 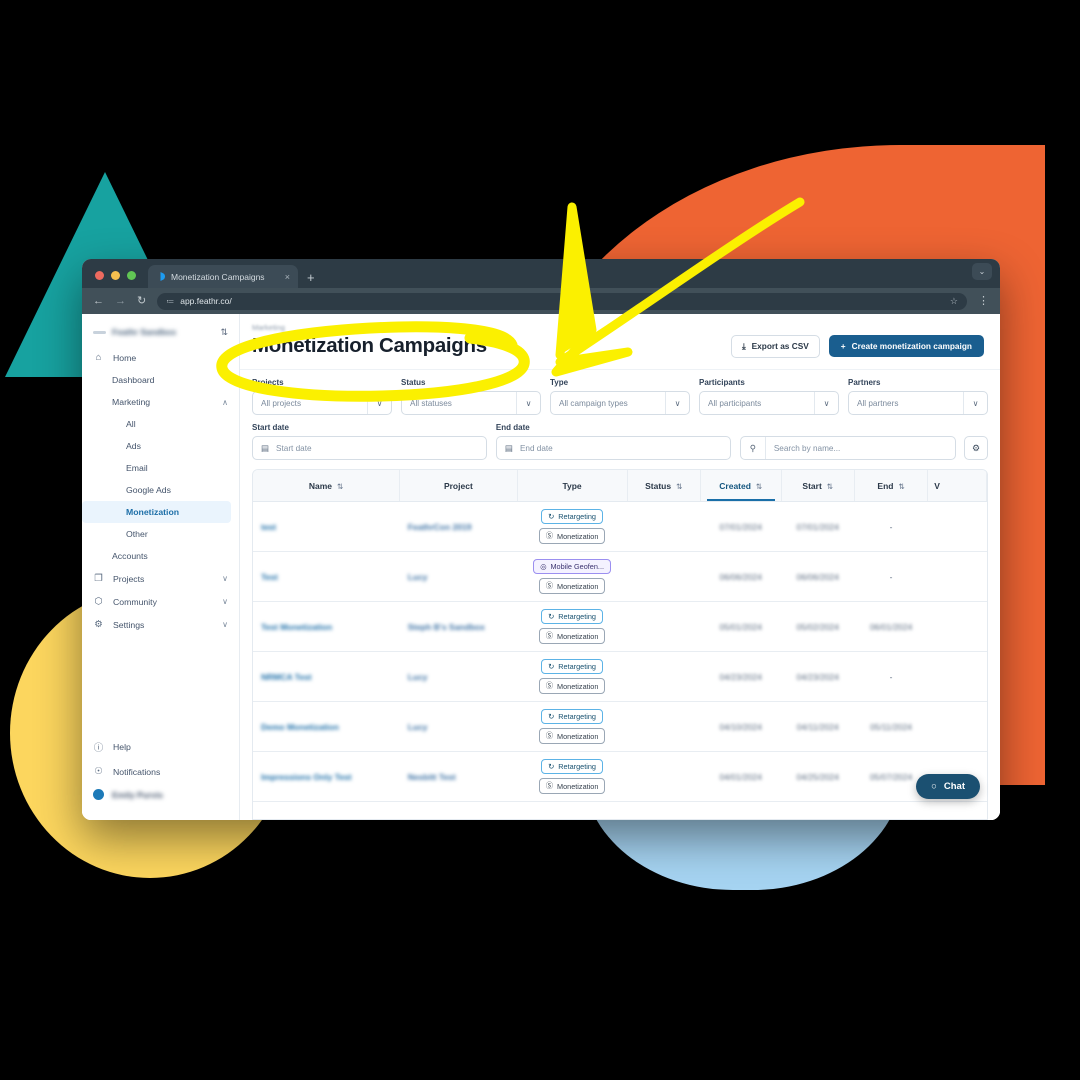 What do you see at coordinates (613, 448) in the screenshot?
I see `end-date-input: ▤ End date` at bounding box center [613, 448].